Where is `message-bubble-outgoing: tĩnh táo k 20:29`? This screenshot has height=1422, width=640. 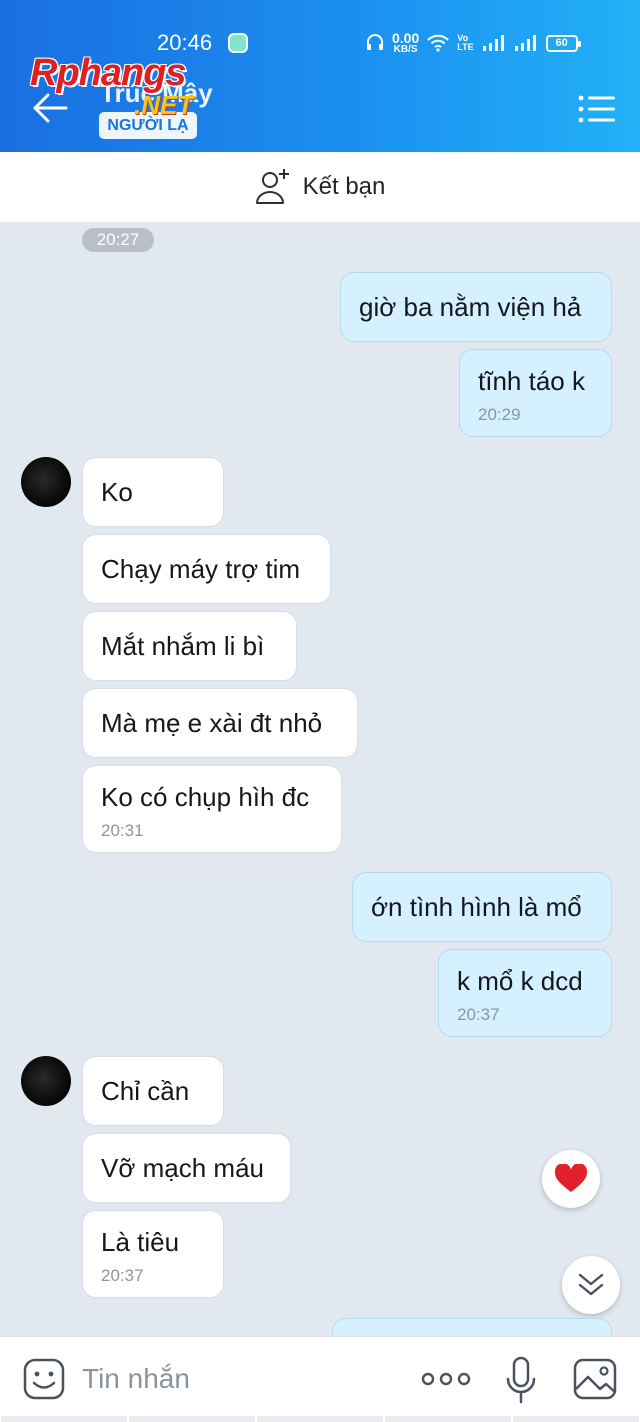
message-bubble-outgoing: tĩnh táo k 20:29 is located at coordinates (535, 393).